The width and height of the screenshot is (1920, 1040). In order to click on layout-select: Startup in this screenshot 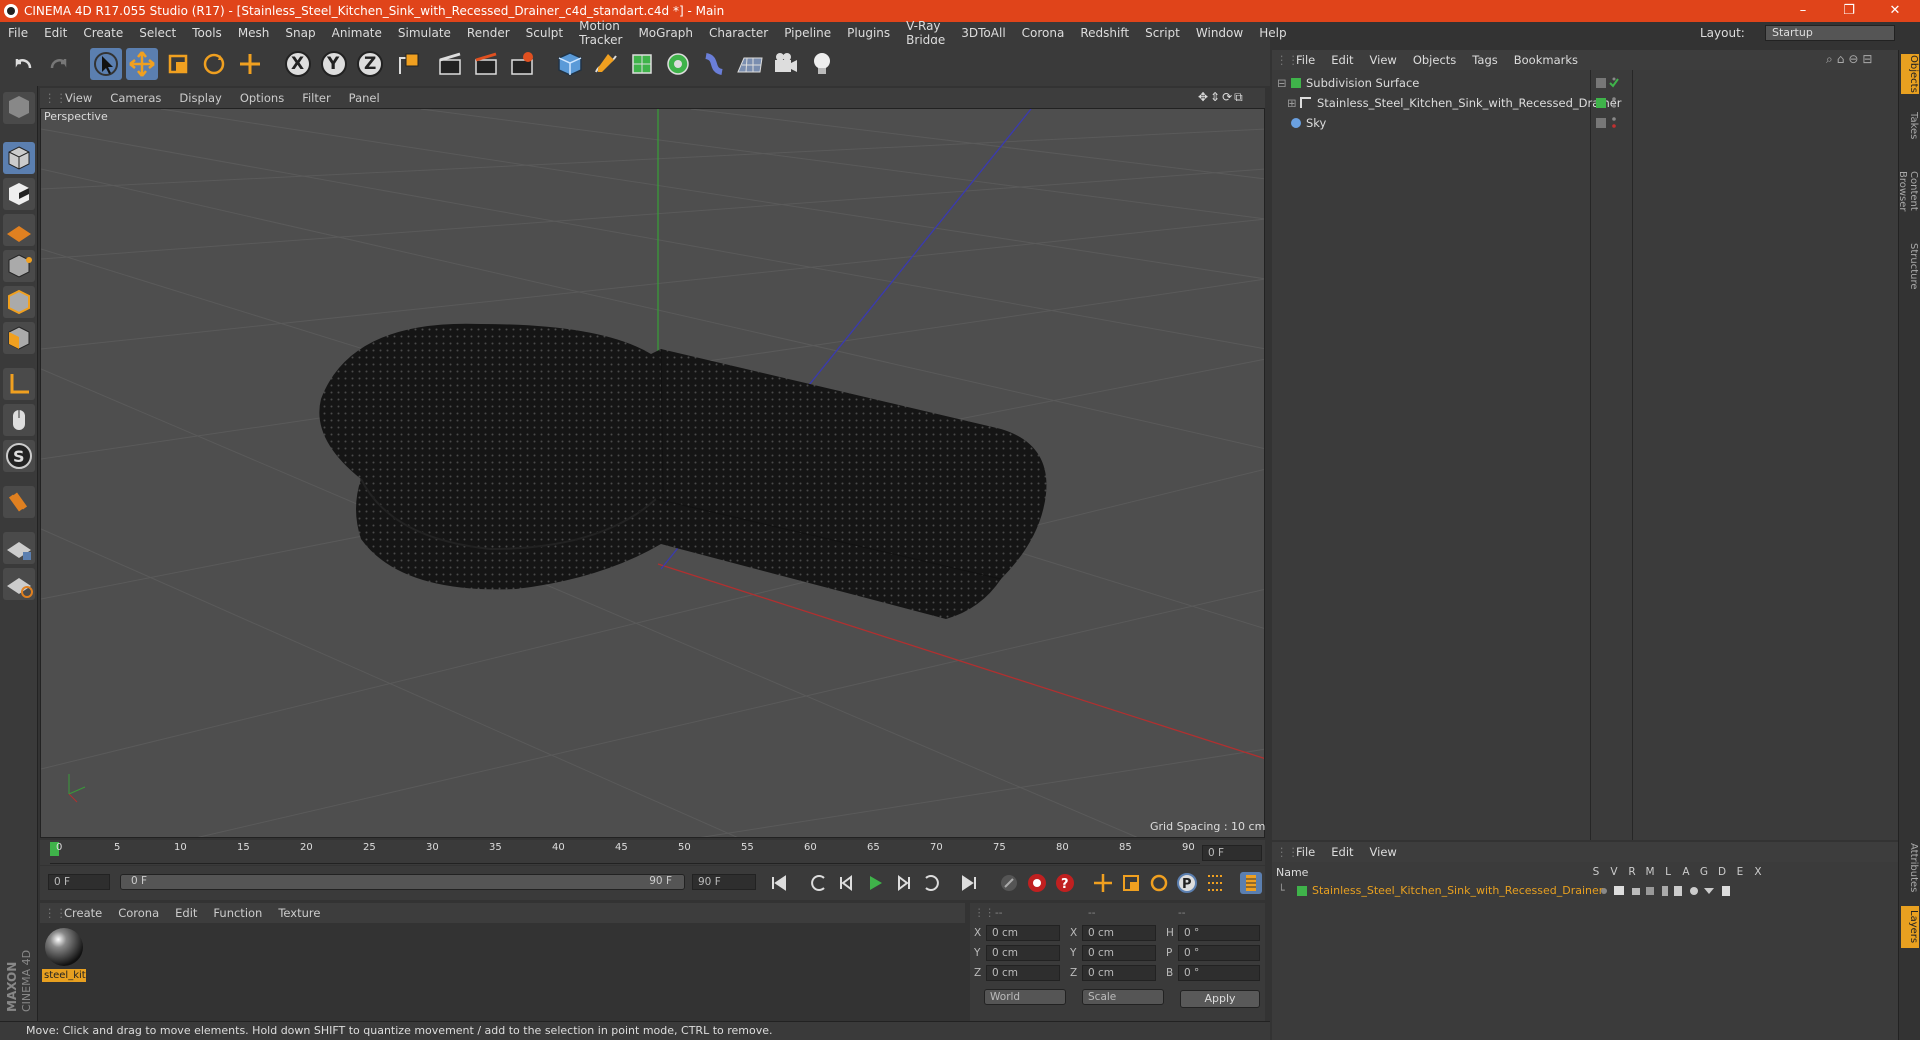, I will do `click(1830, 33)`.